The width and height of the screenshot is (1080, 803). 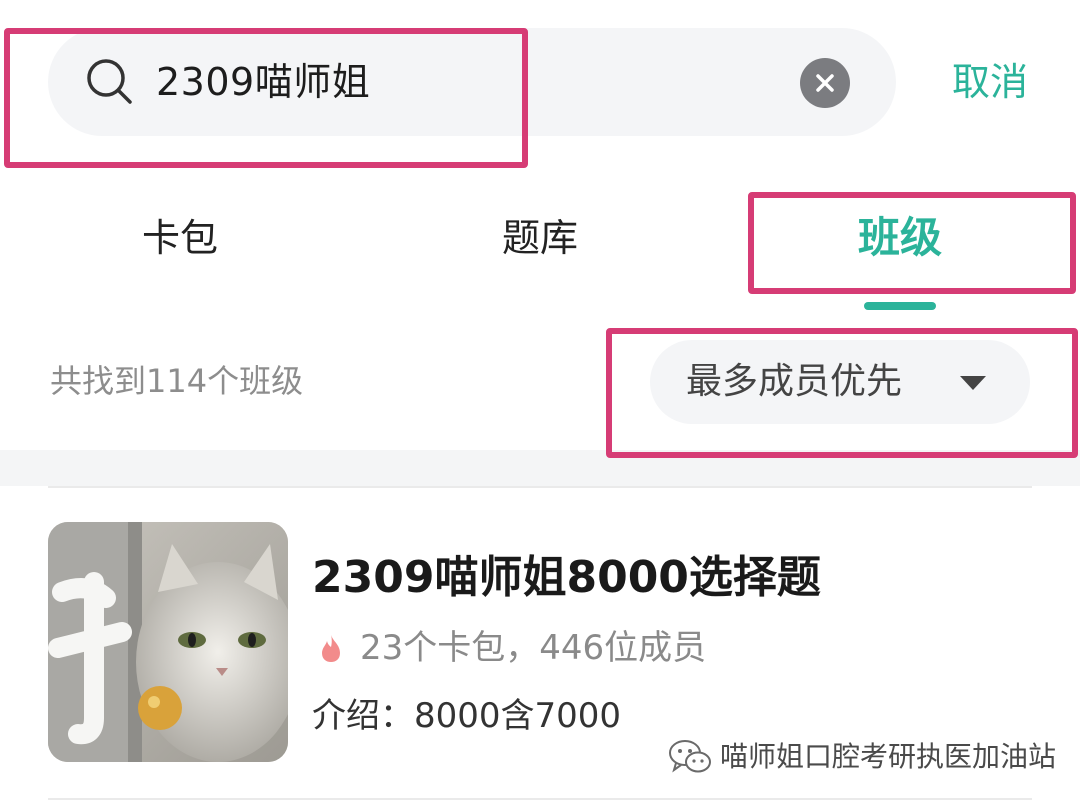 I want to click on wechat-icon, so click(x=690, y=756).